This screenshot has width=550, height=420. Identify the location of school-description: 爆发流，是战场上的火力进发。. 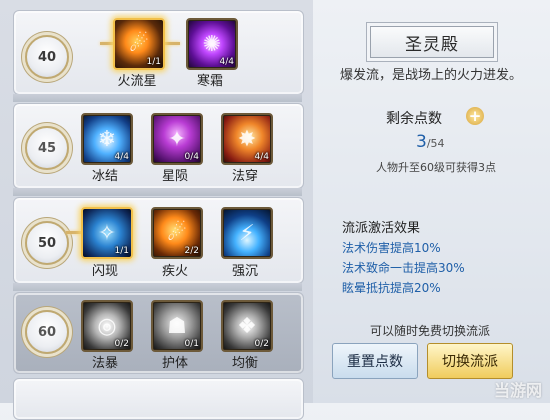
(431, 75).